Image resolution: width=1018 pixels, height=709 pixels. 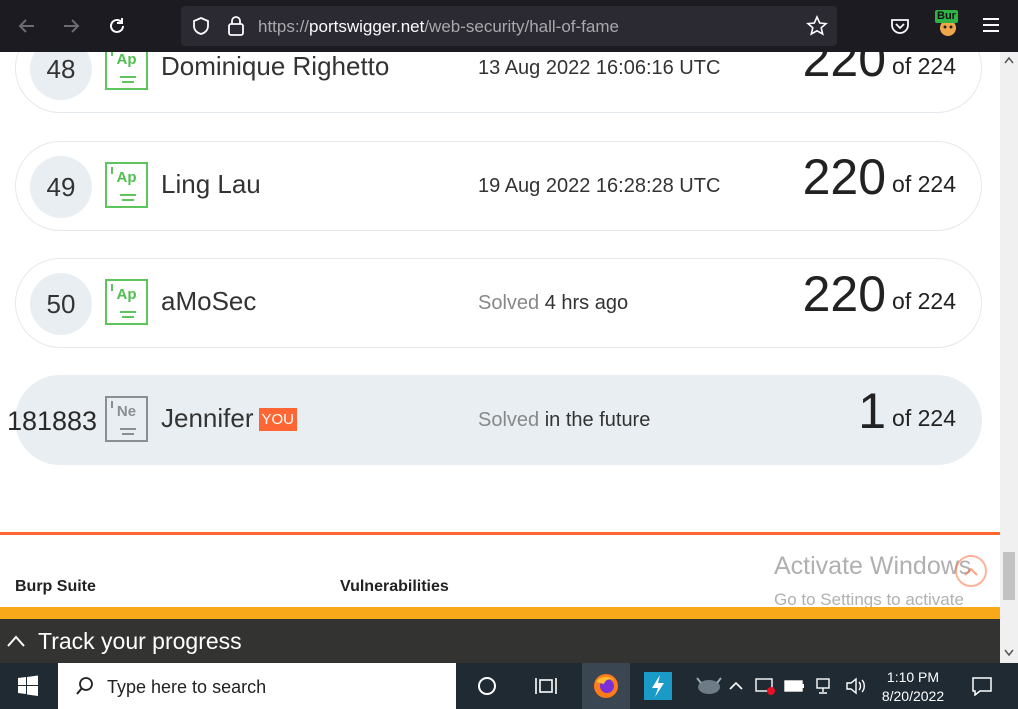 I want to click on app-taskbar-button, so click(x=658, y=686).